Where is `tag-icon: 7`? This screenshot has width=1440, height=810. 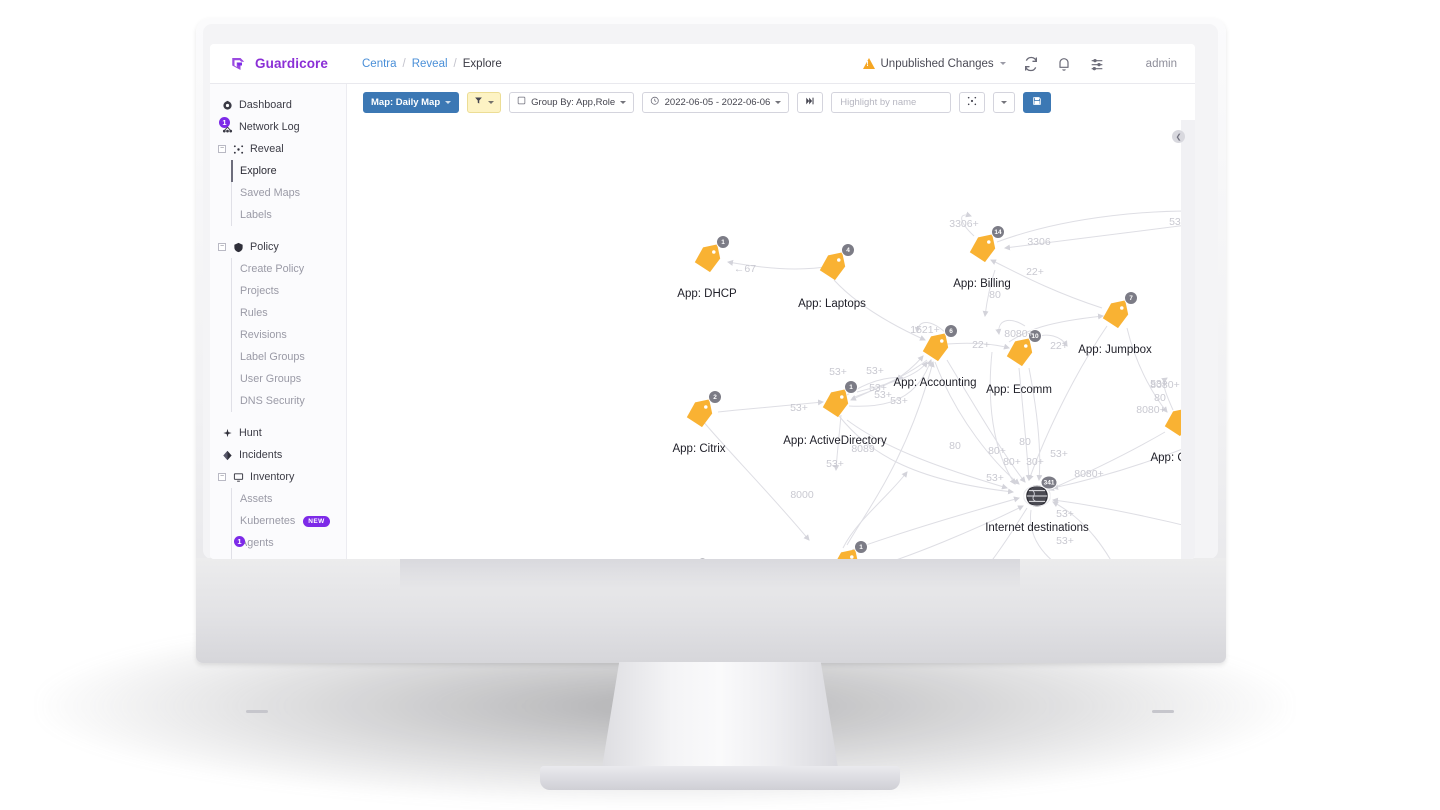
tag-icon: 7 is located at coordinates (1118, 310).